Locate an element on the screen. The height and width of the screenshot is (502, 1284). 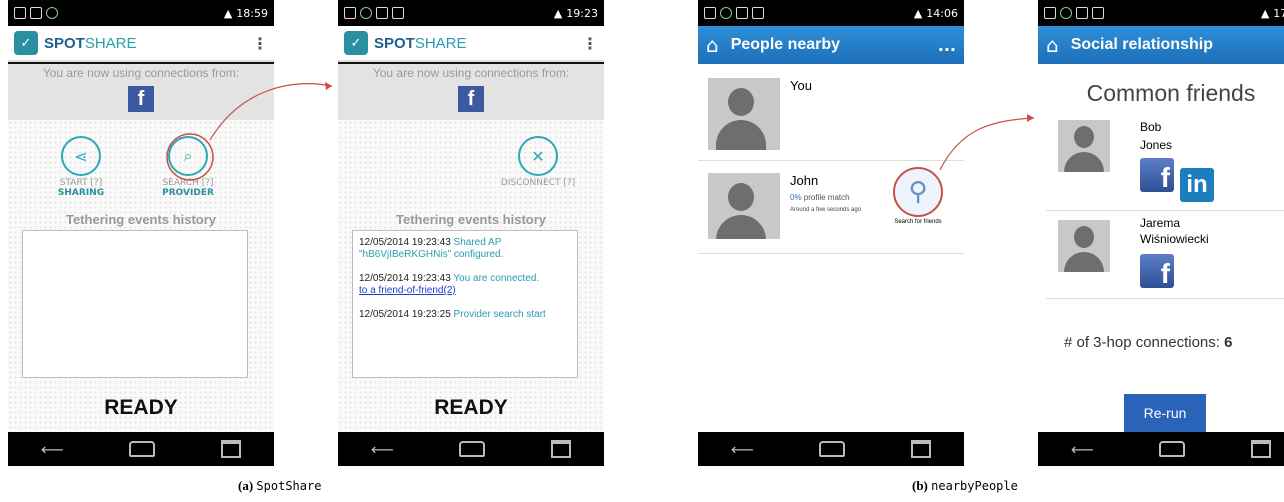
disconnect-label: DISCONNECT [?] is located at coordinates (538, 183).